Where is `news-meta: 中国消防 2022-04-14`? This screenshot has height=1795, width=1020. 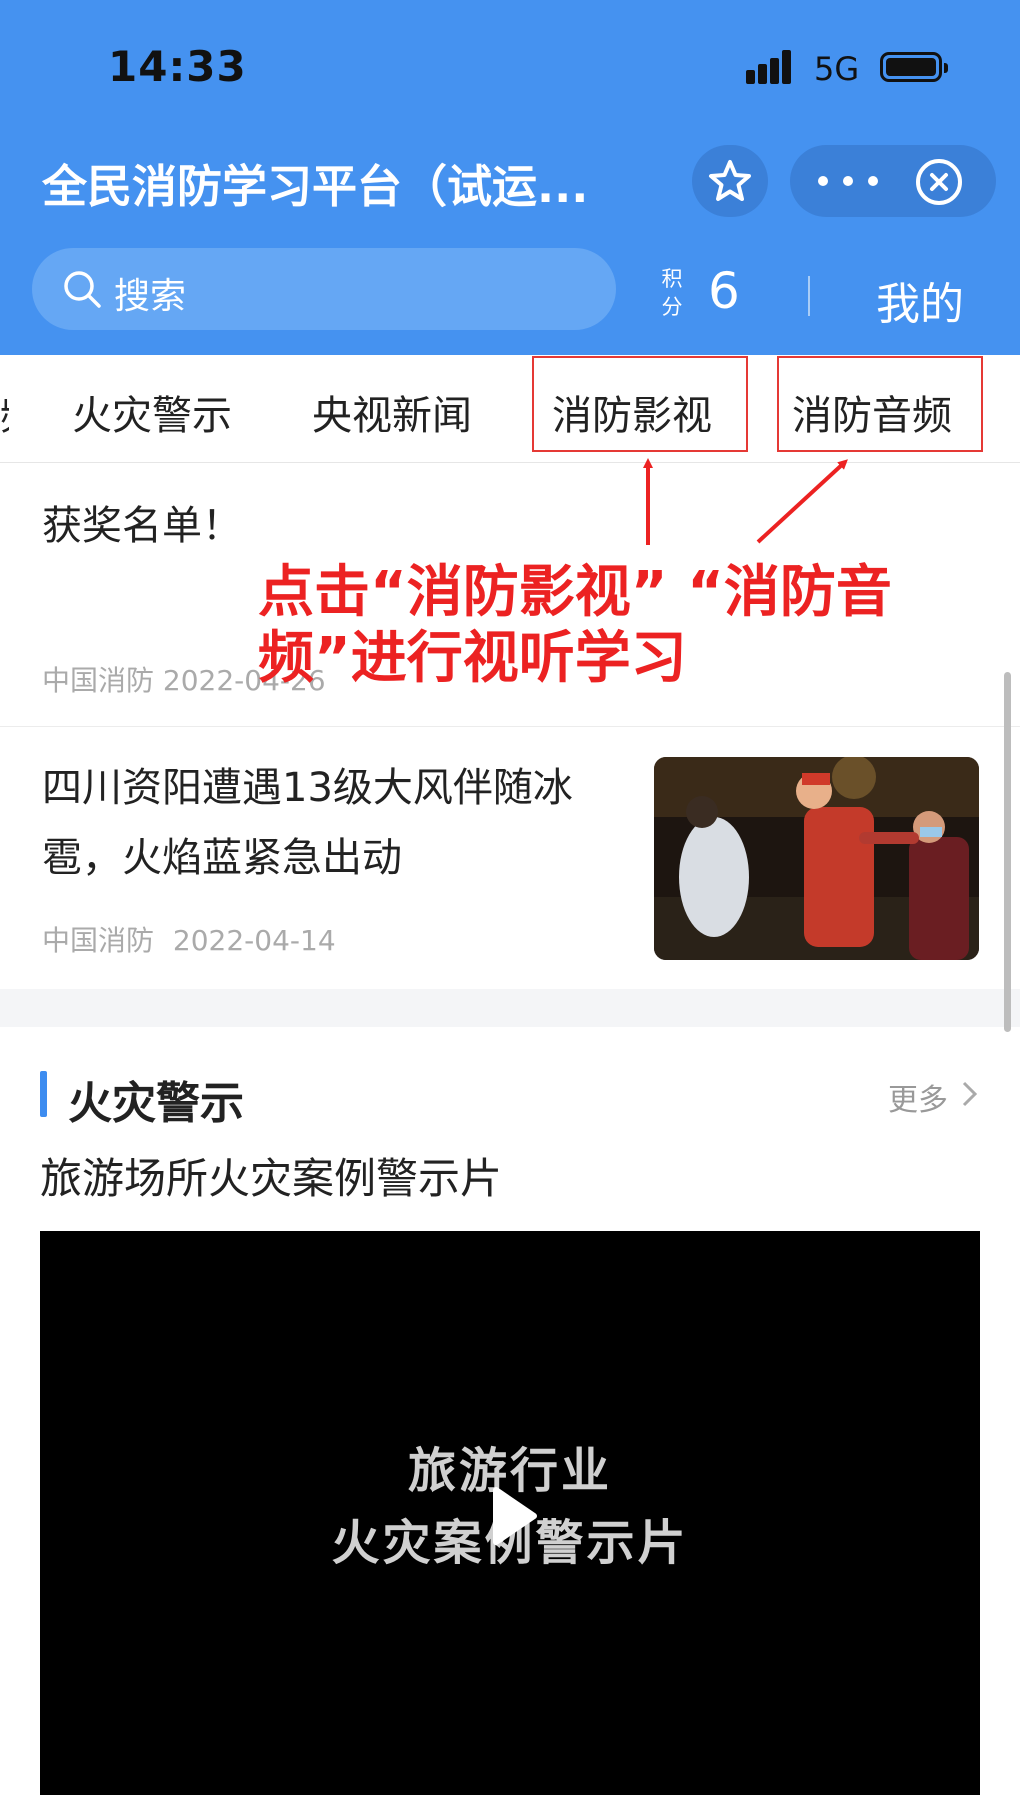
news-meta: 中国消防 2022-04-14 is located at coordinates (189, 939).